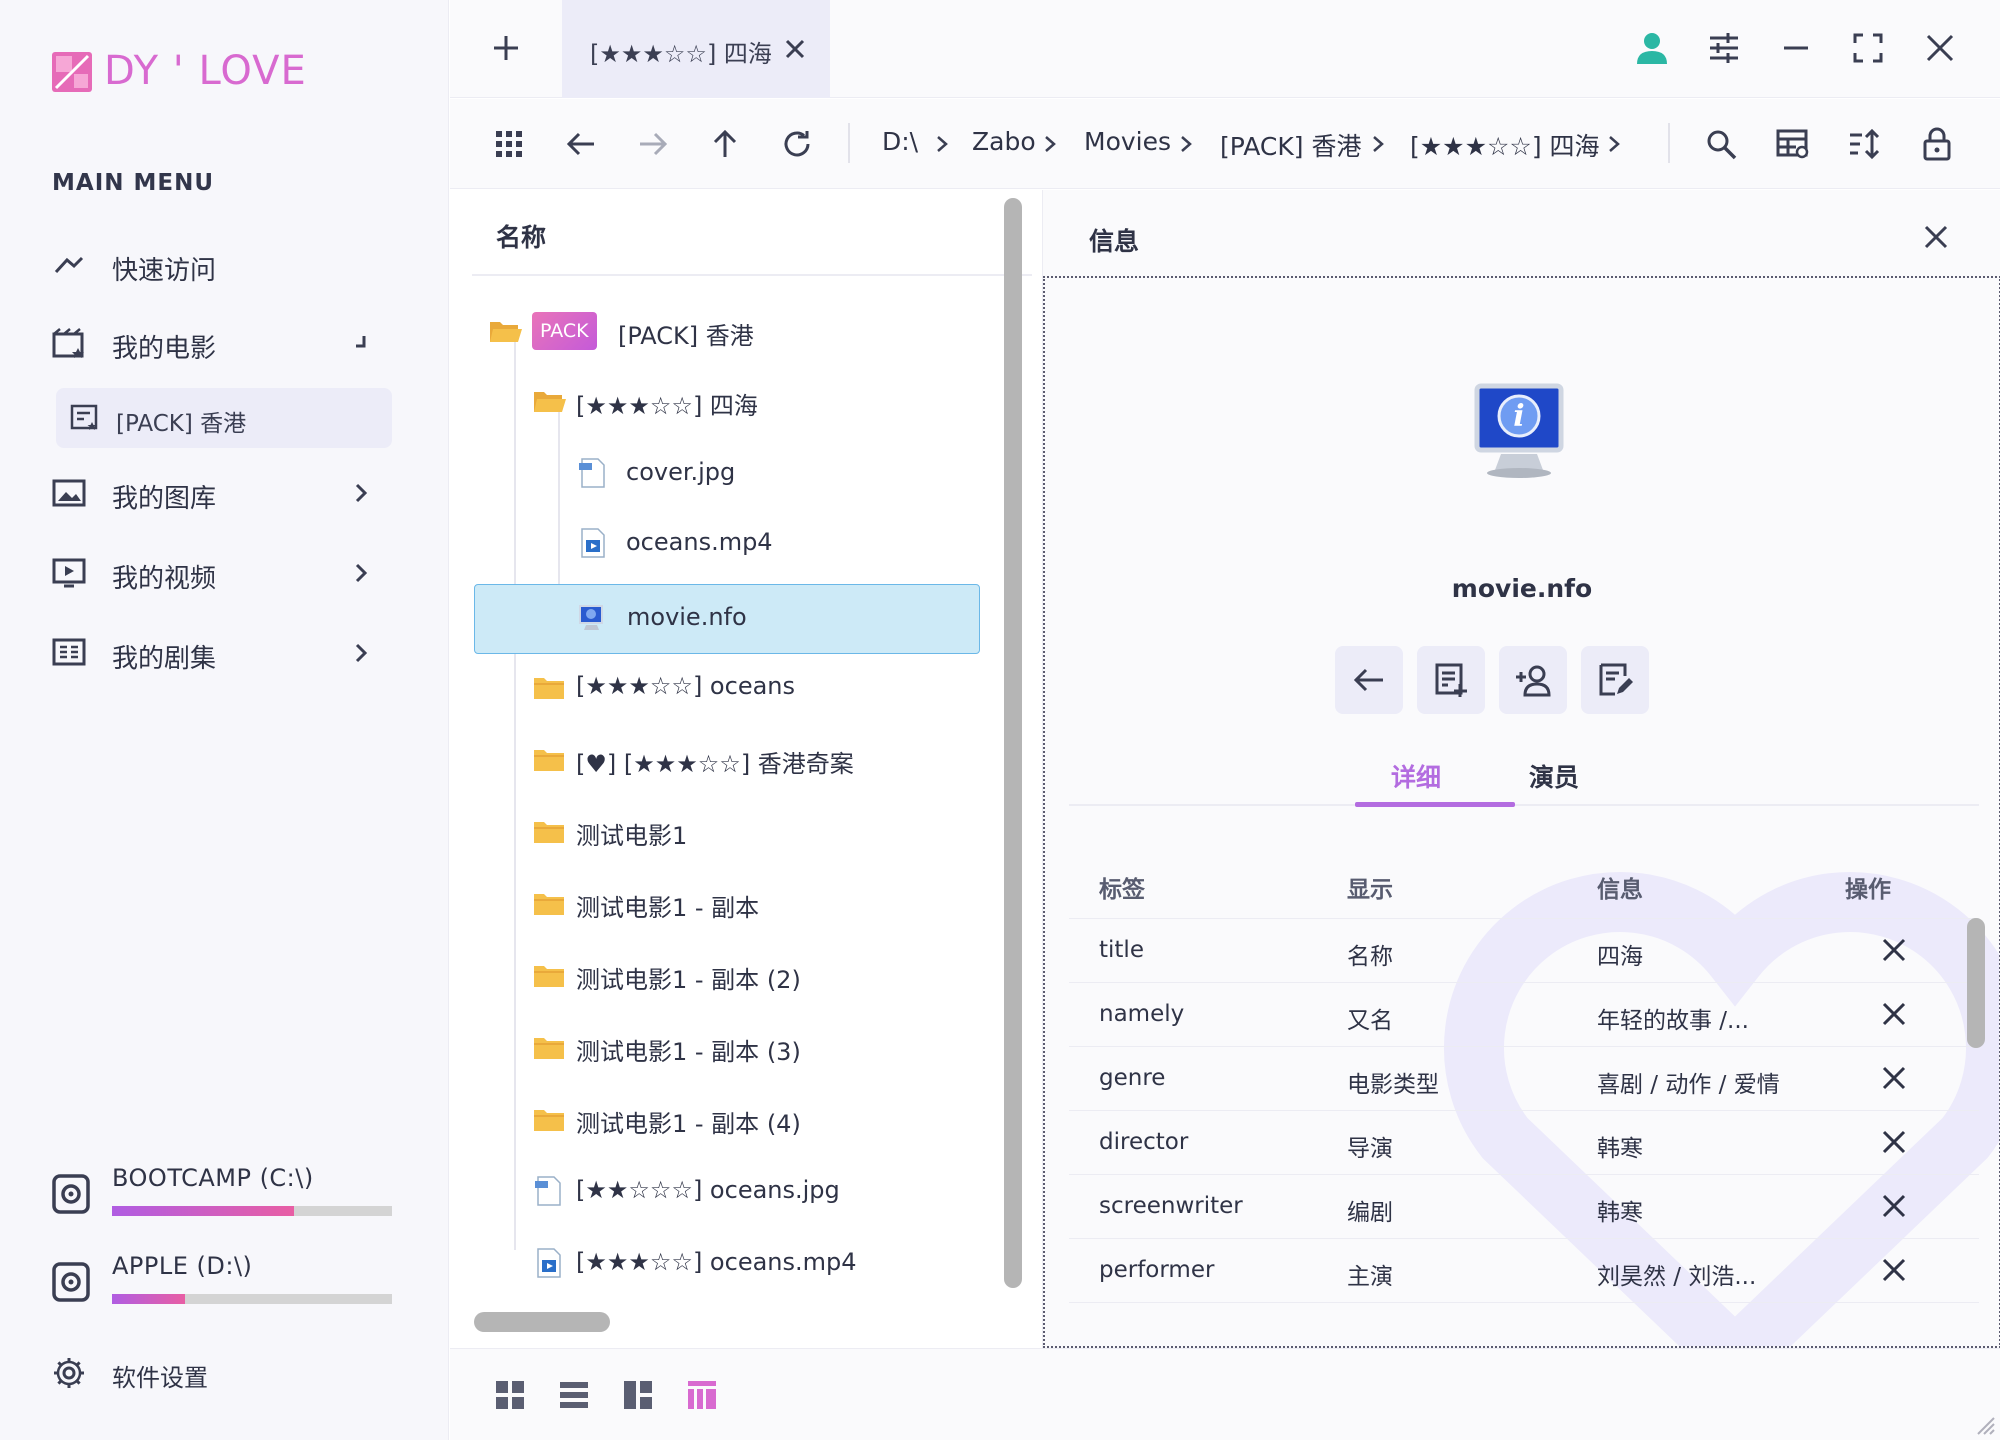 This screenshot has height=1440, width=2000. Describe the element at coordinates (203, 1211) in the screenshot. I see `drive-usage-fill` at that location.